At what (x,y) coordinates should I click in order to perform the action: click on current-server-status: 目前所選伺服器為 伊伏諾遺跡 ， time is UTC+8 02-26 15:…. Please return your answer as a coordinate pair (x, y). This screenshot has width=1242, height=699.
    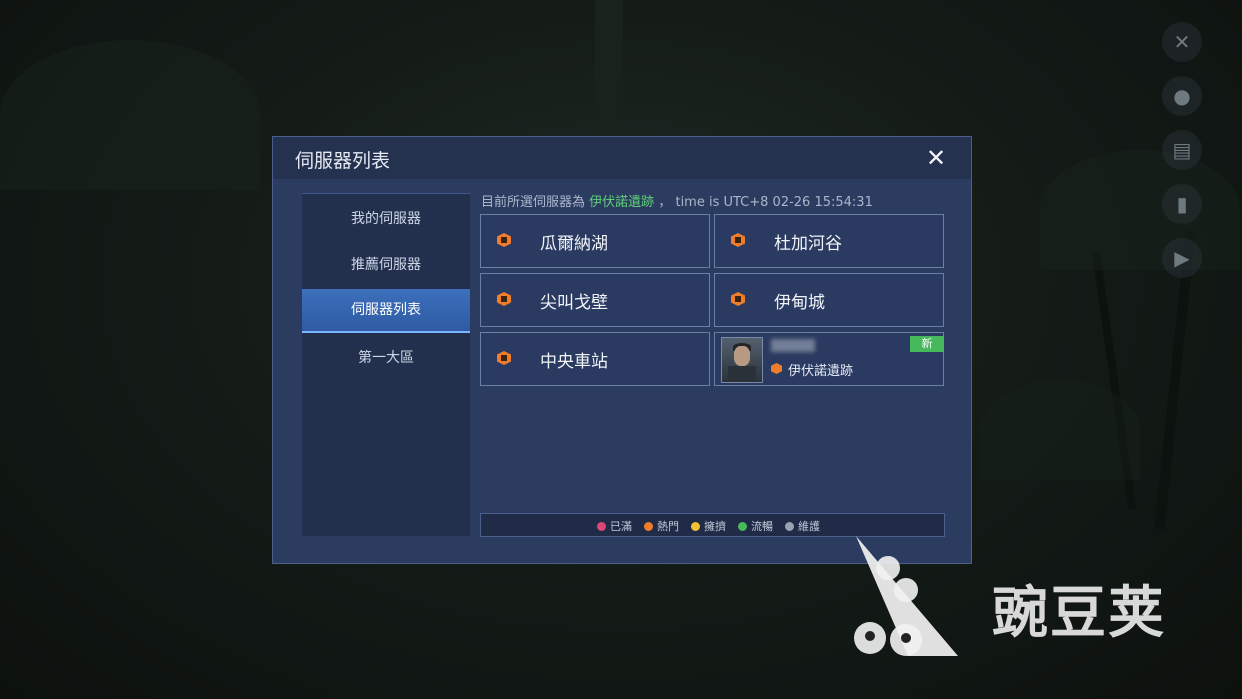
    Looking at the image, I should click on (677, 200).